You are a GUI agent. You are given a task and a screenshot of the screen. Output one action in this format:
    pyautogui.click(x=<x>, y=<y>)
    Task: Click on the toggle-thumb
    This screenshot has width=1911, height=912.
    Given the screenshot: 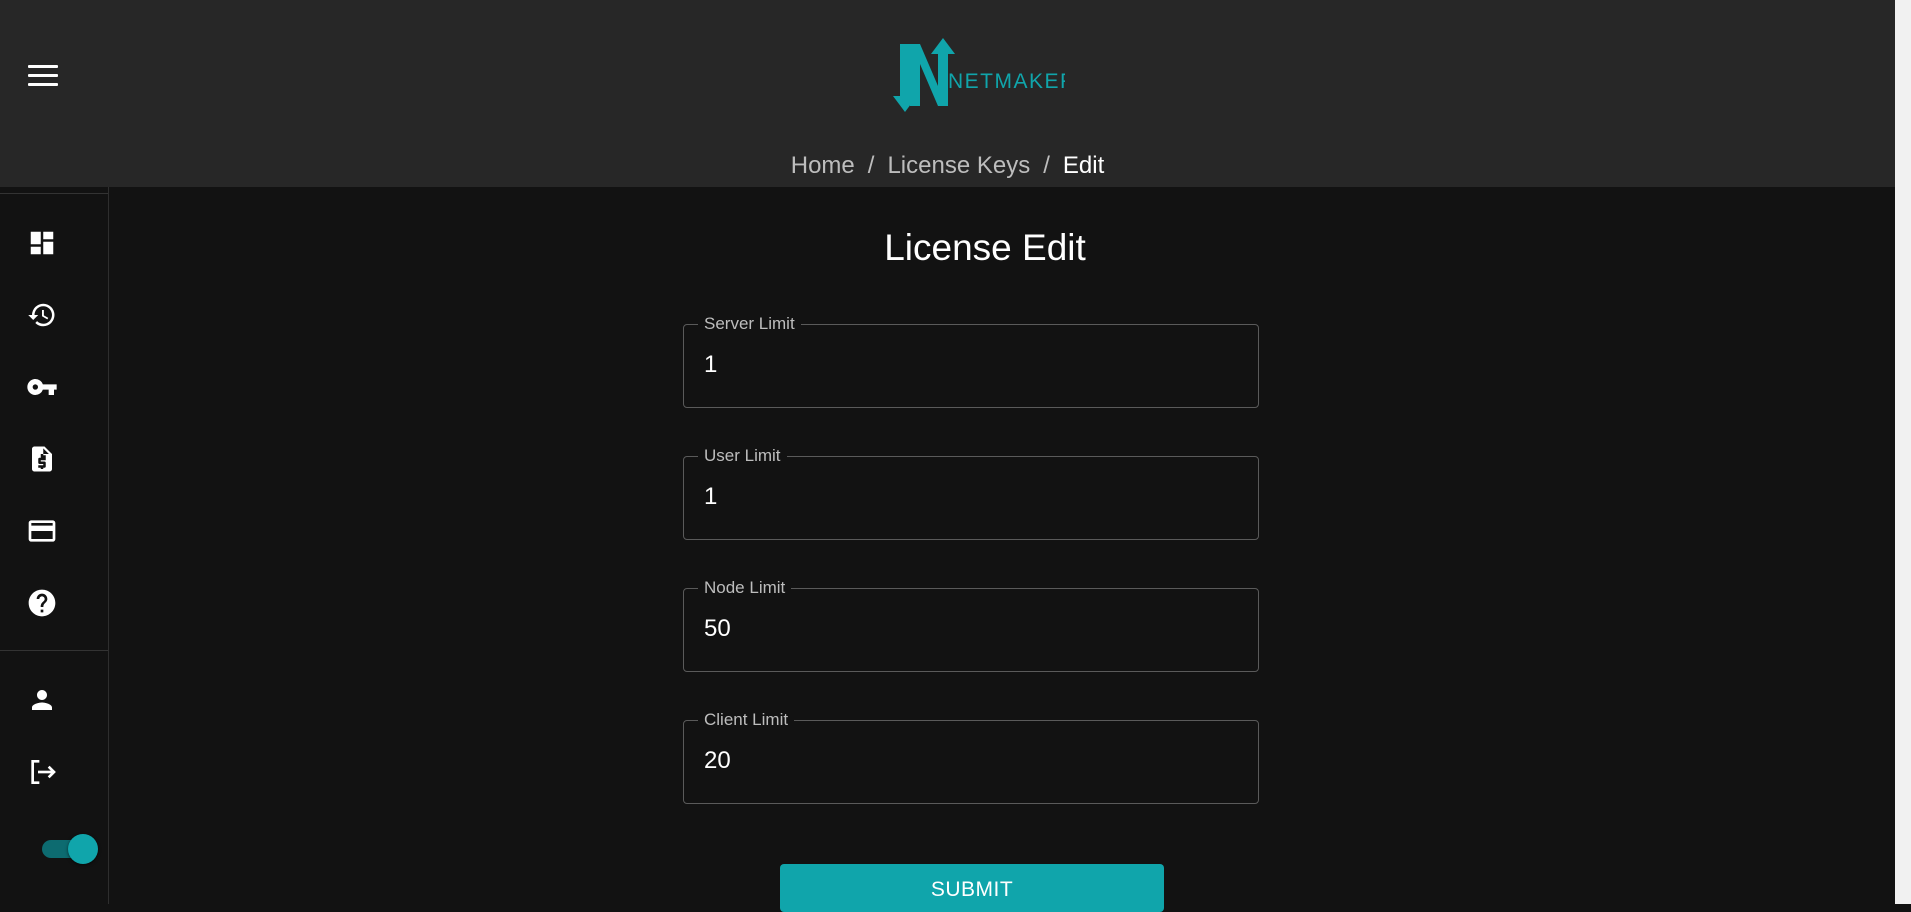 What is the action you would take?
    pyautogui.click(x=83, y=849)
    